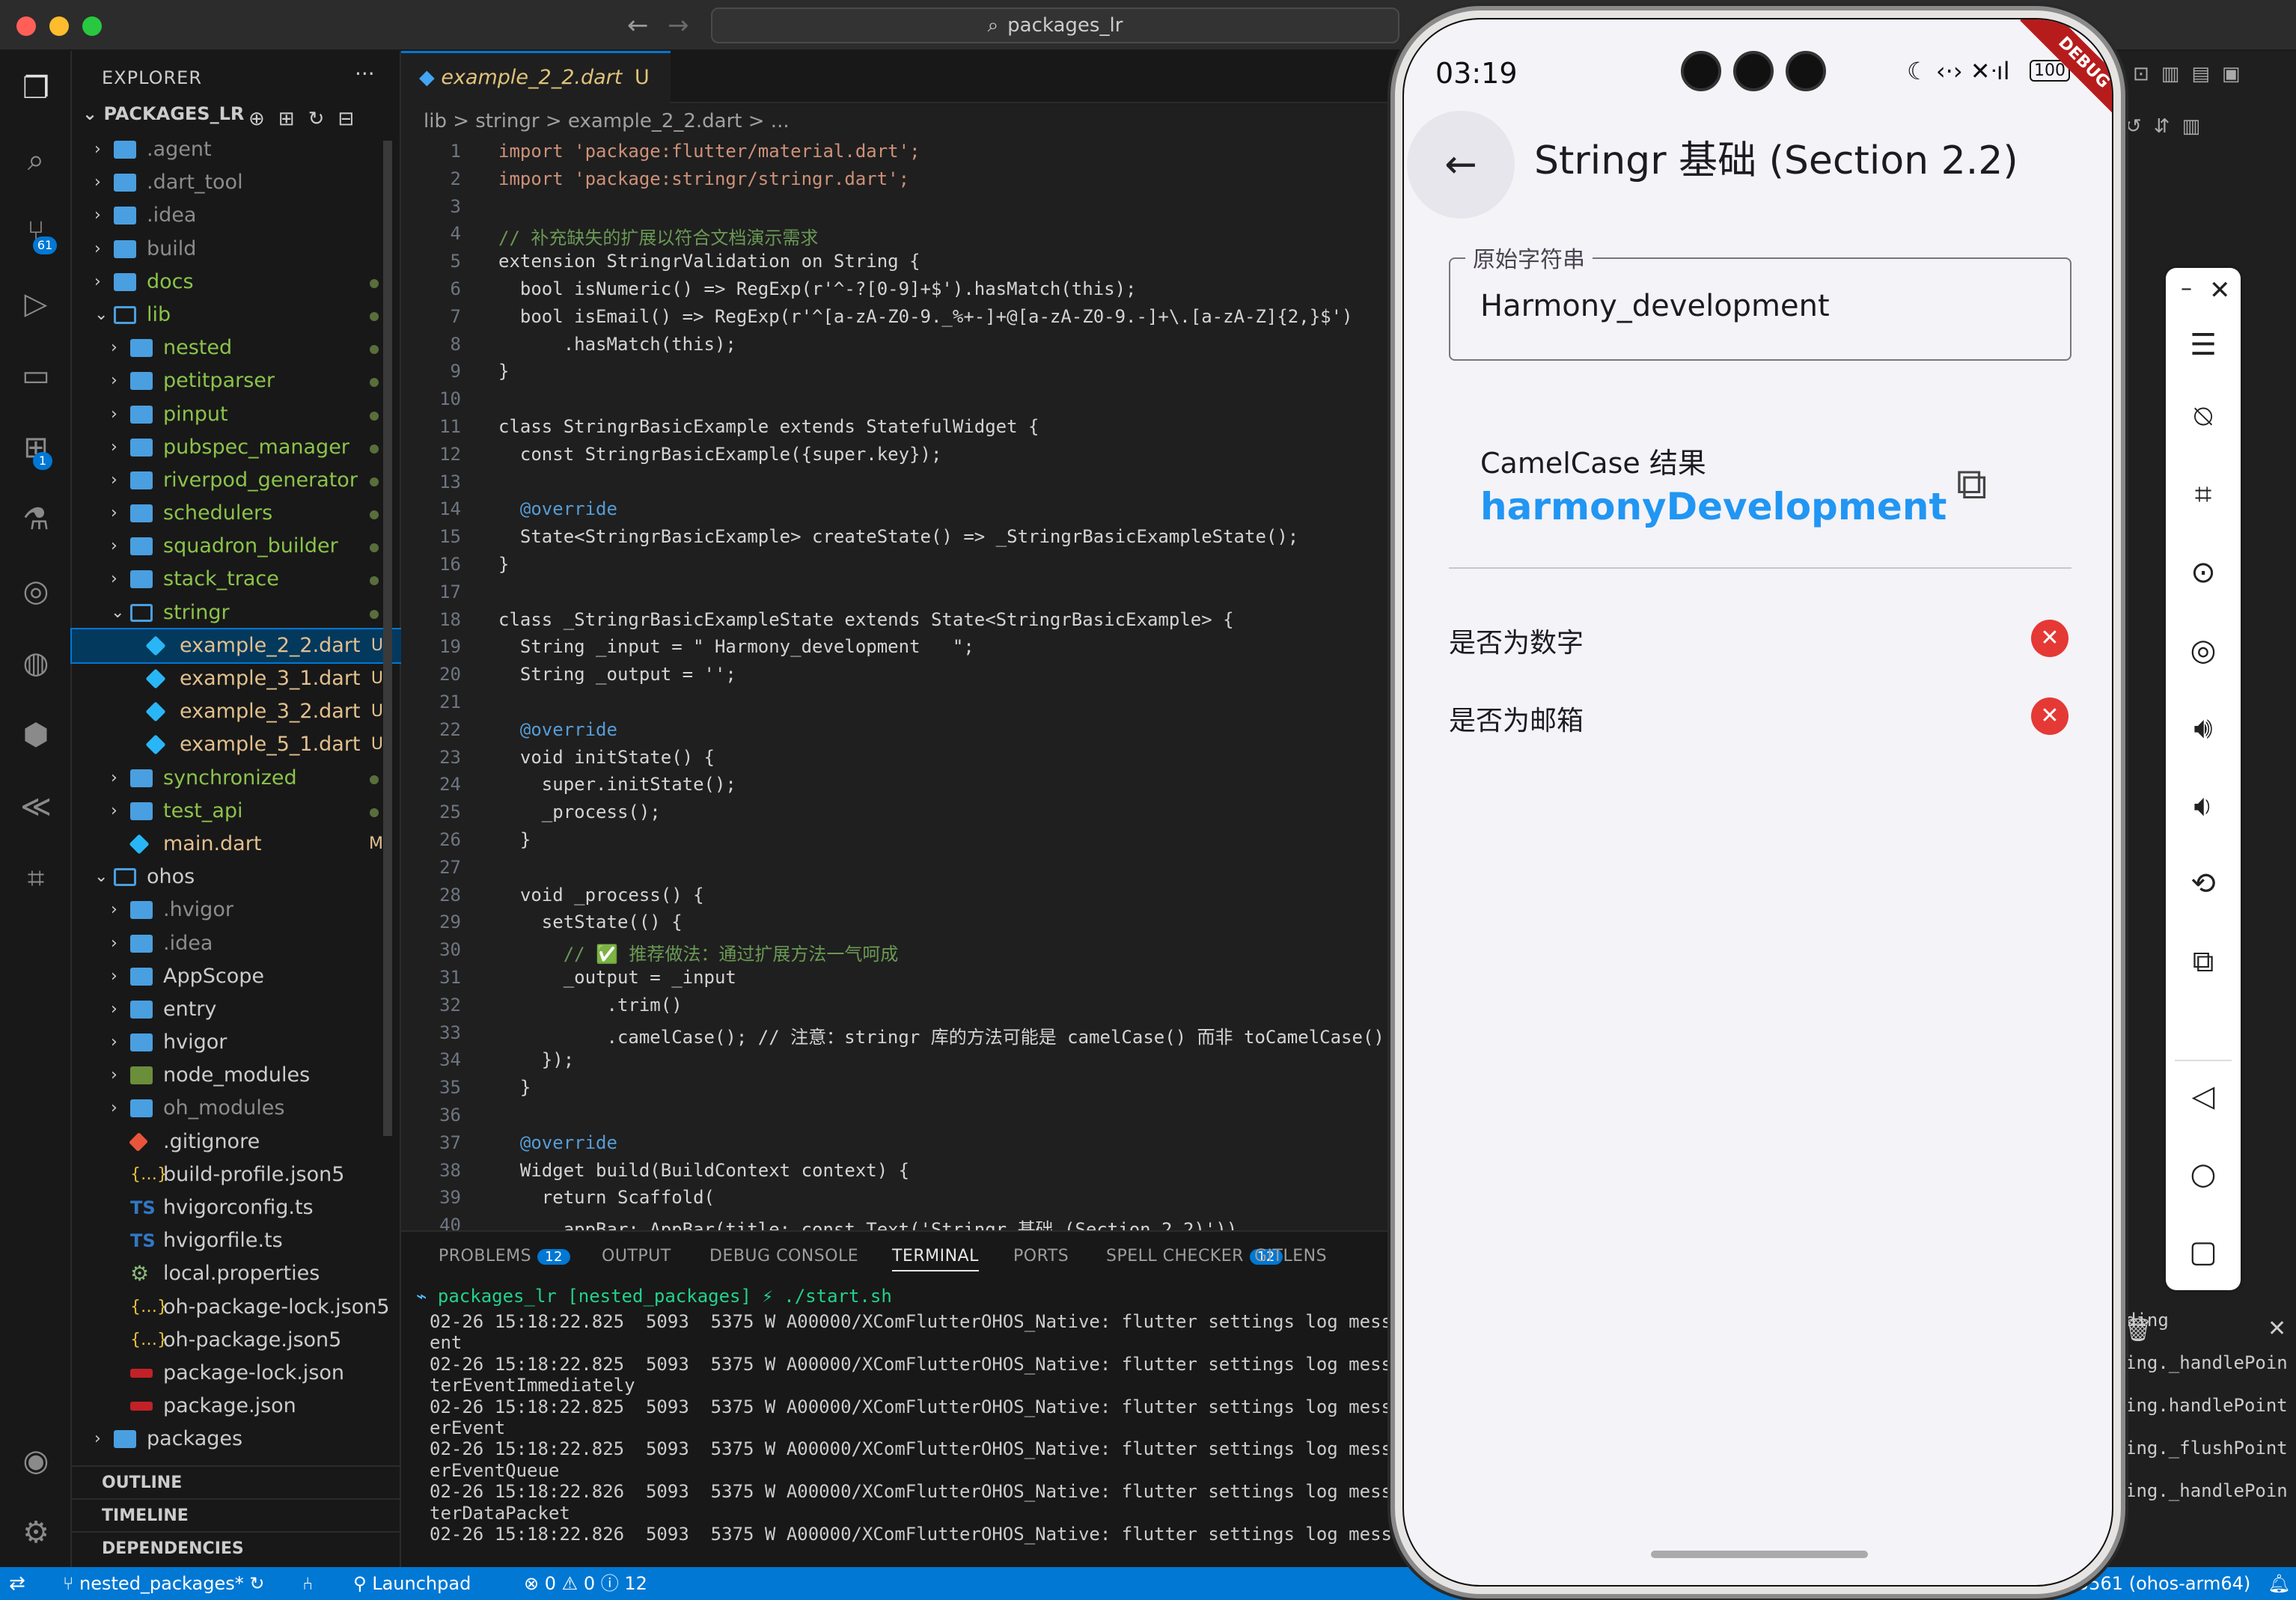 The height and width of the screenshot is (1600, 2296). What do you see at coordinates (1461, 165) in the screenshot?
I see `back-button: ←` at bounding box center [1461, 165].